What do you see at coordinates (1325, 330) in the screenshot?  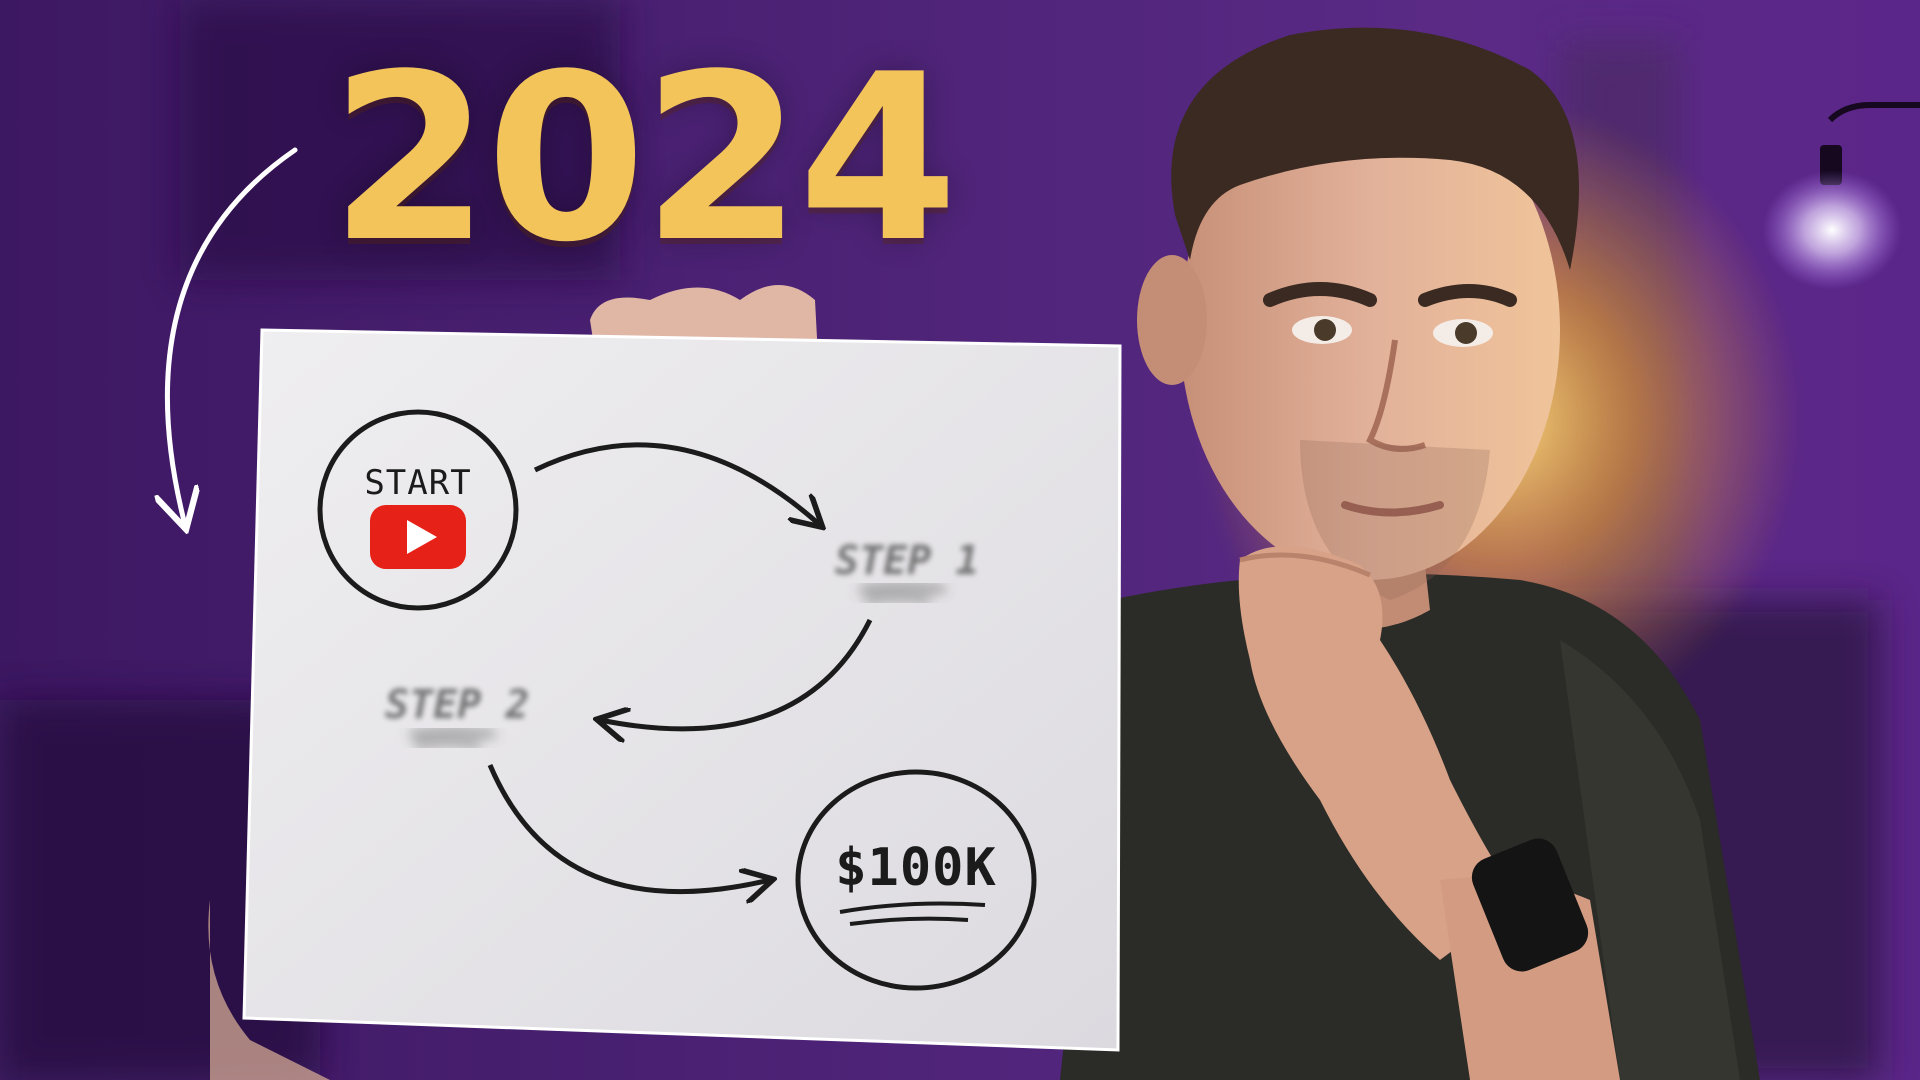 I see `person-left-iris` at bounding box center [1325, 330].